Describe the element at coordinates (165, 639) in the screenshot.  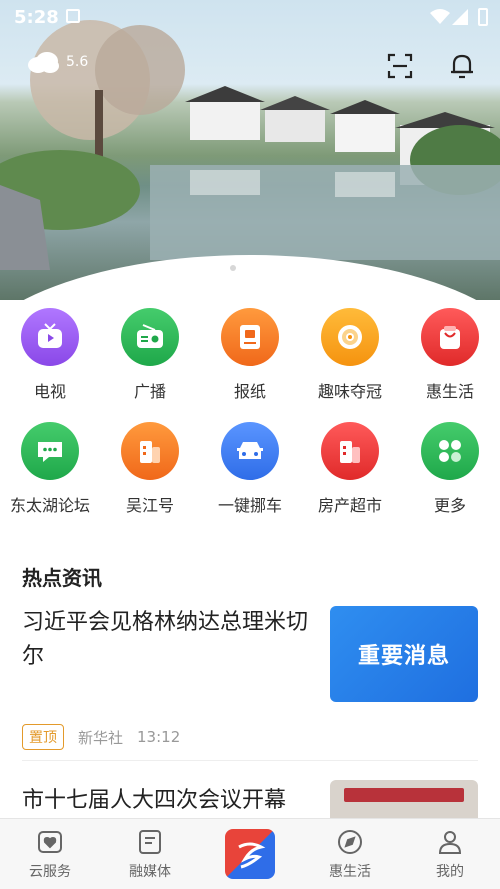
I see `news-title: 习近平会见格林纳达总理米切尔` at that location.